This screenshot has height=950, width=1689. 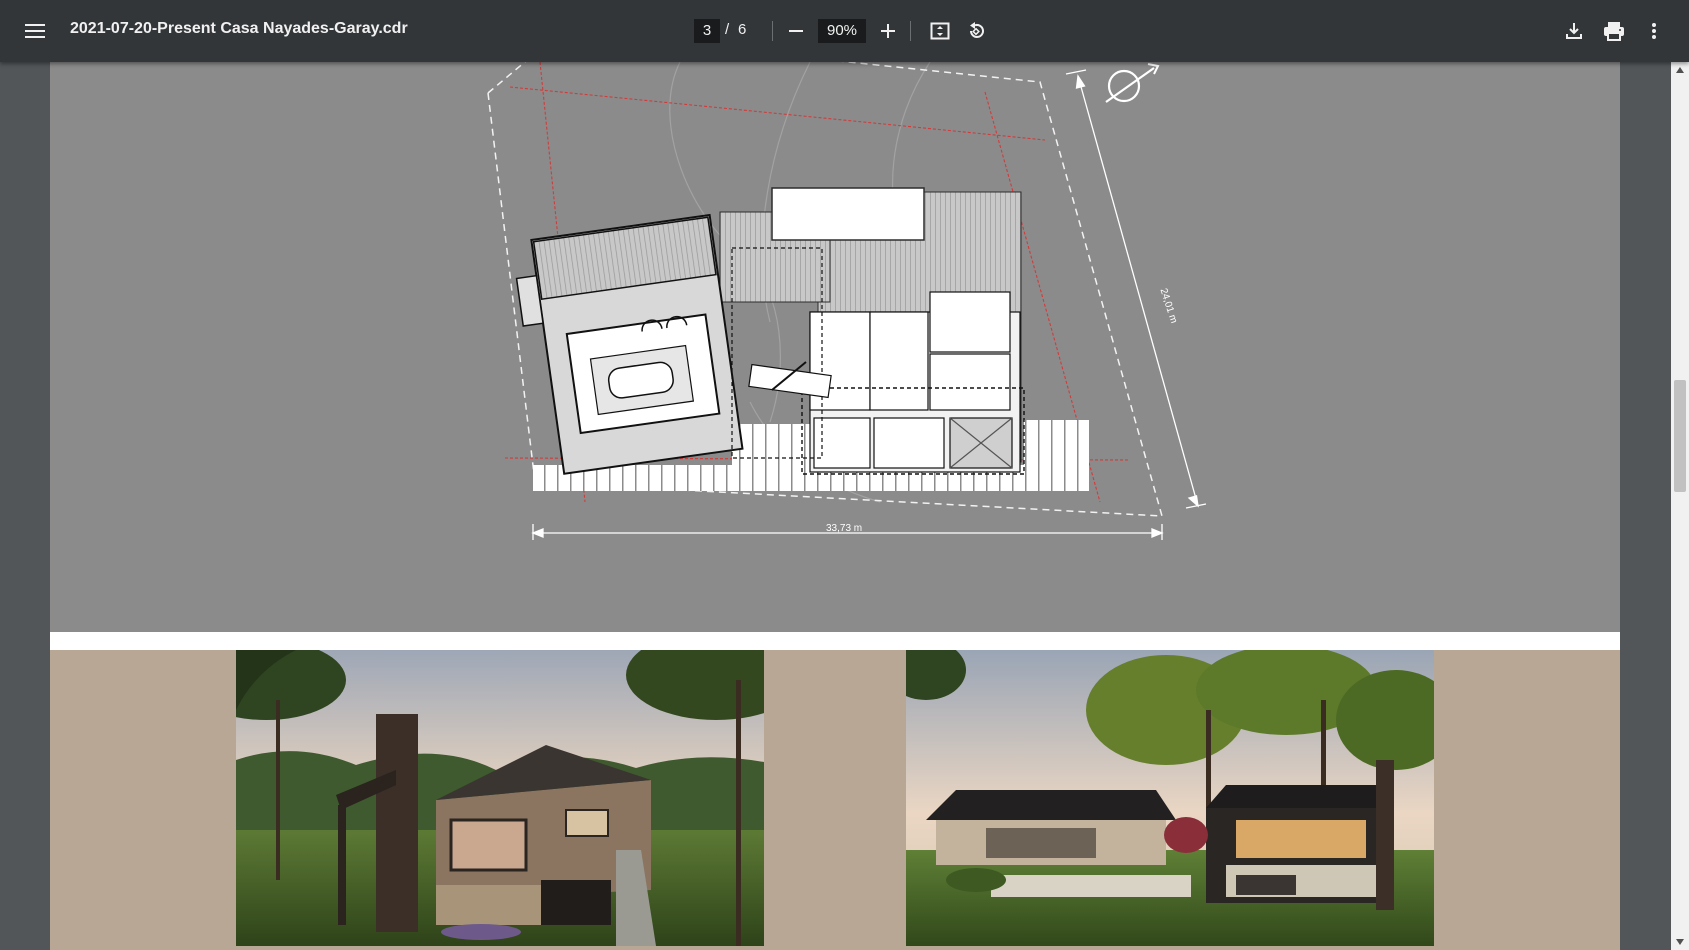 What do you see at coordinates (1132, 83) in the screenshot?
I see `north-arrow-icon` at bounding box center [1132, 83].